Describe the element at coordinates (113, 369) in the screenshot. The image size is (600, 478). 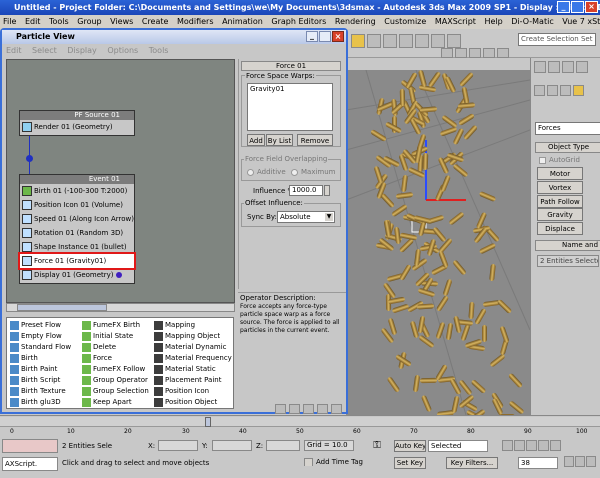
I see `depot-item: FumeFX Follow` at that location.